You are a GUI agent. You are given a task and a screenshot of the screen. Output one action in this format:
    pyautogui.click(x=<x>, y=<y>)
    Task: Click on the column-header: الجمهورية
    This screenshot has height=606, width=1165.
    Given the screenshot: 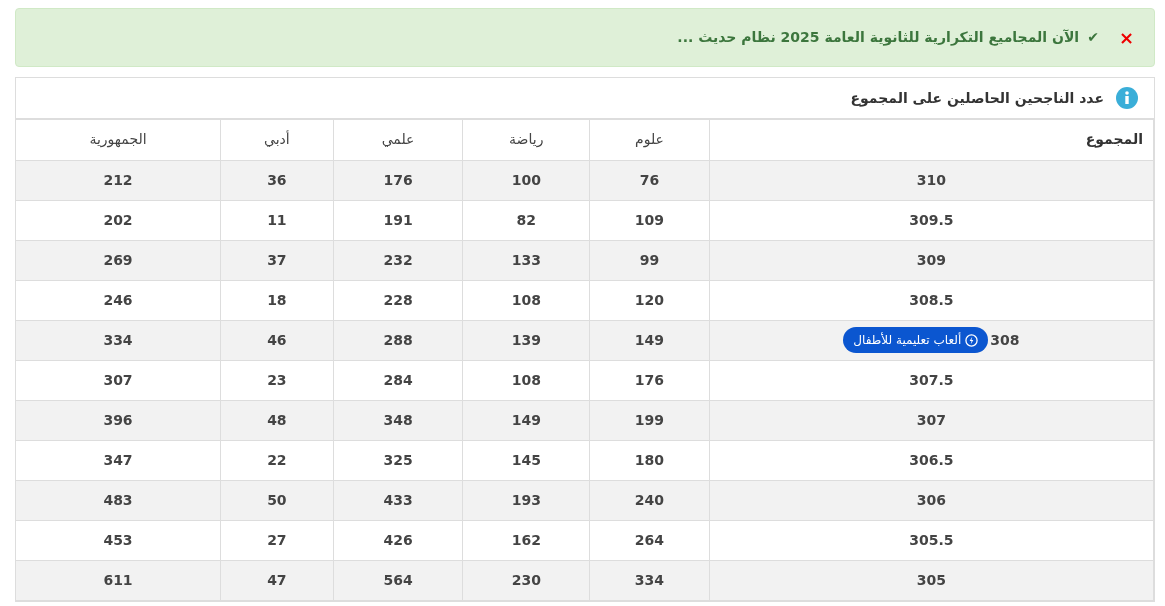 What is the action you would take?
    pyautogui.click(x=118, y=139)
    